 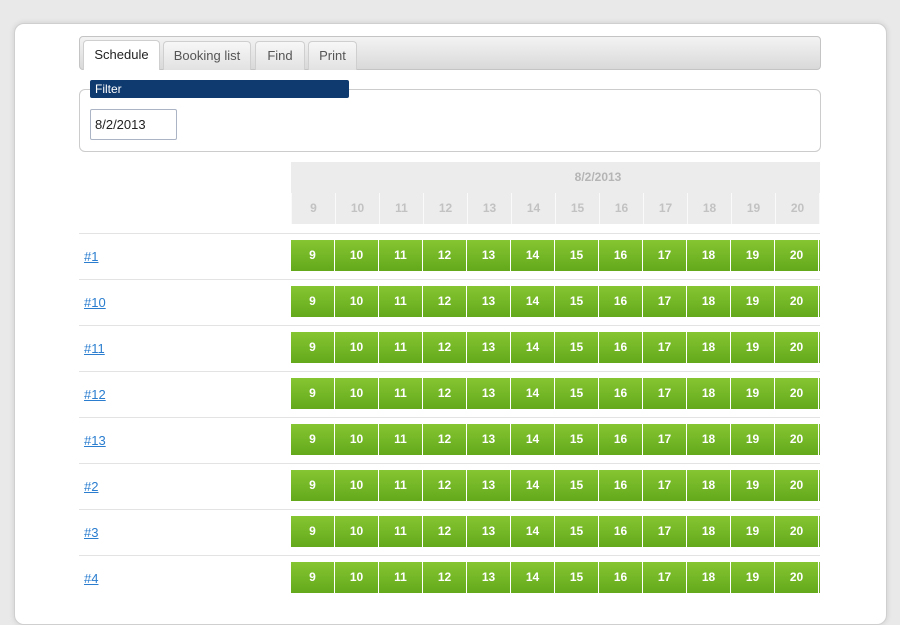 I want to click on room-link: #12, so click(x=95, y=394).